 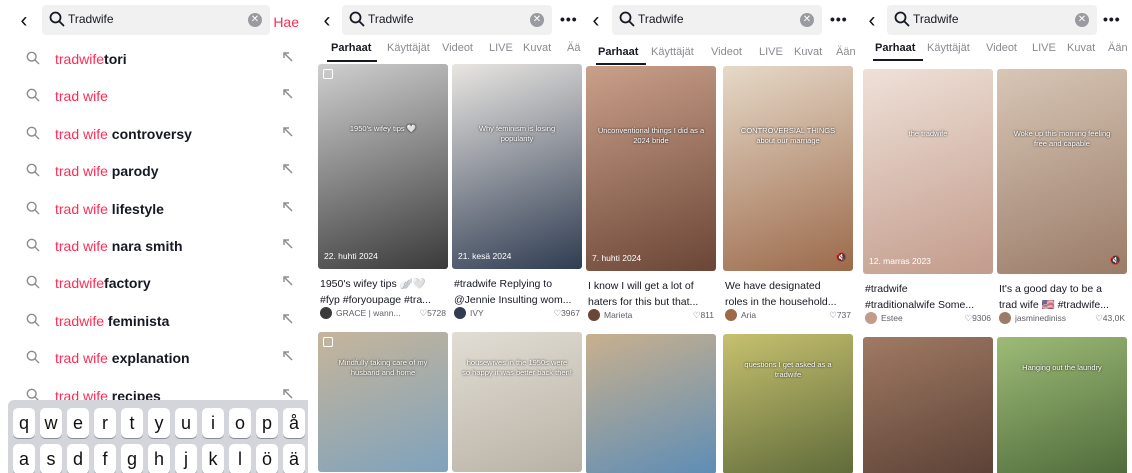 What do you see at coordinates (154, 357) in the screenshot?
I see `suggestion-item: trad wife explanation` at bounding box center [154, 357].